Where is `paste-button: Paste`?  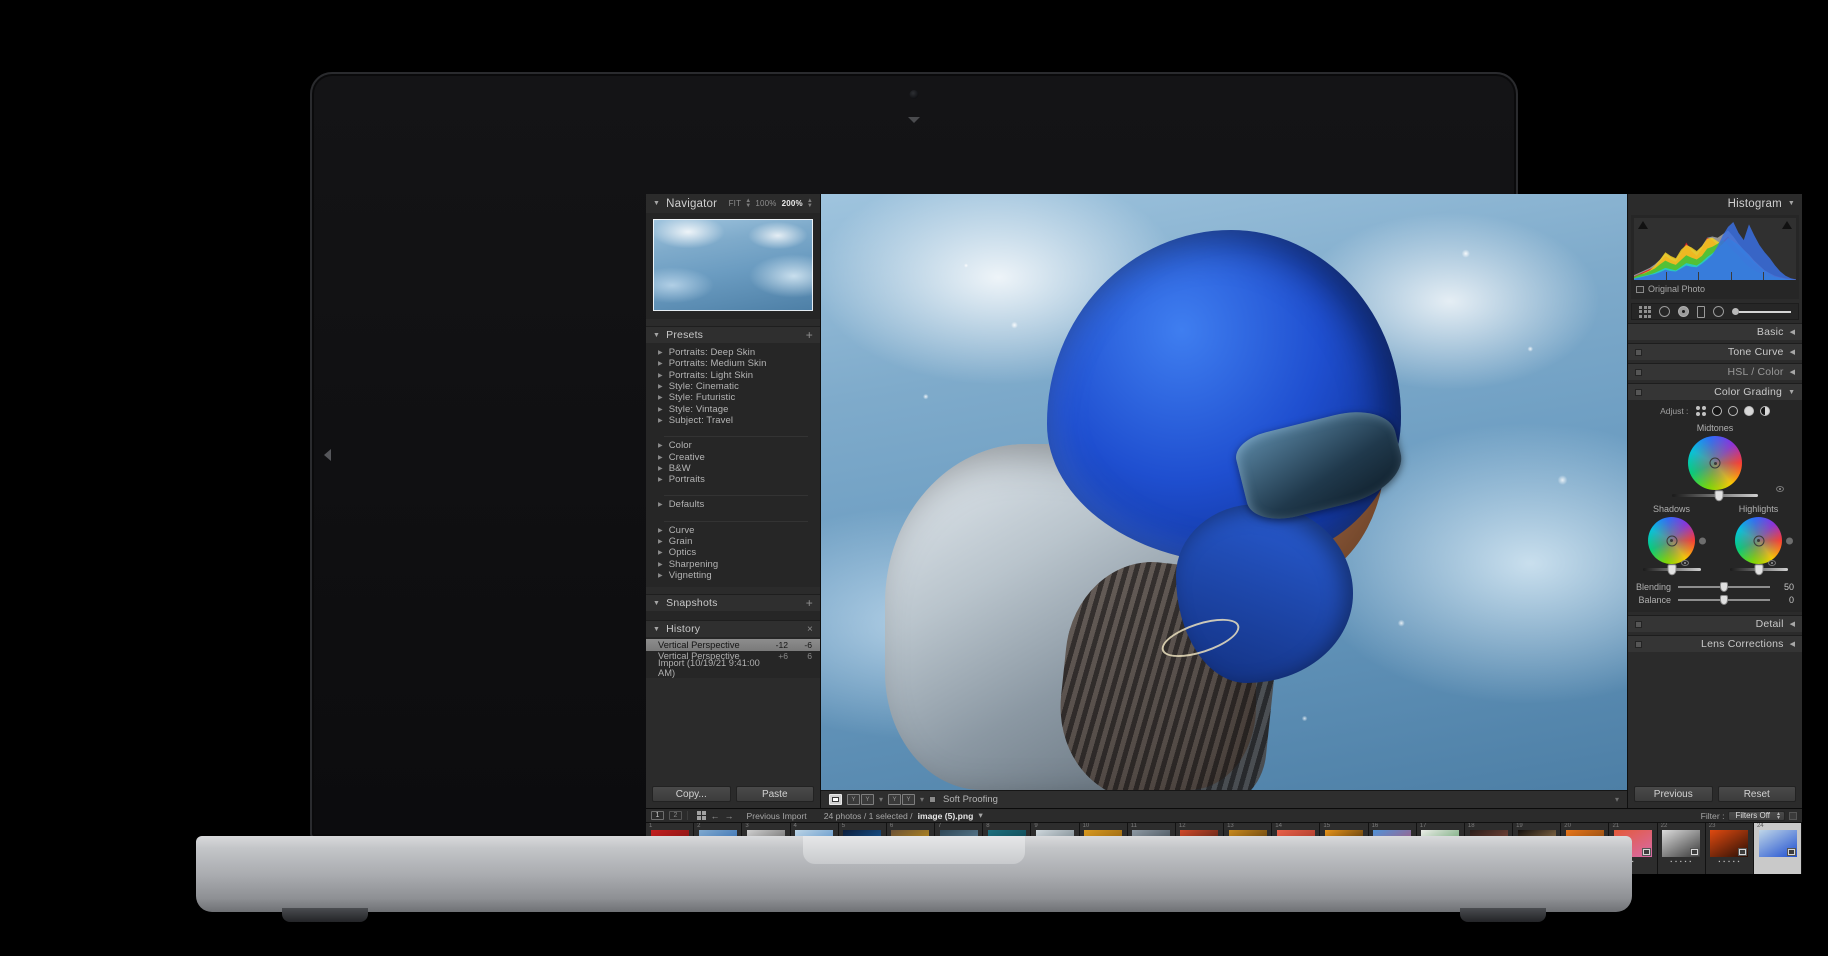 paste-button: Paste is located at coordinates (774, 794).